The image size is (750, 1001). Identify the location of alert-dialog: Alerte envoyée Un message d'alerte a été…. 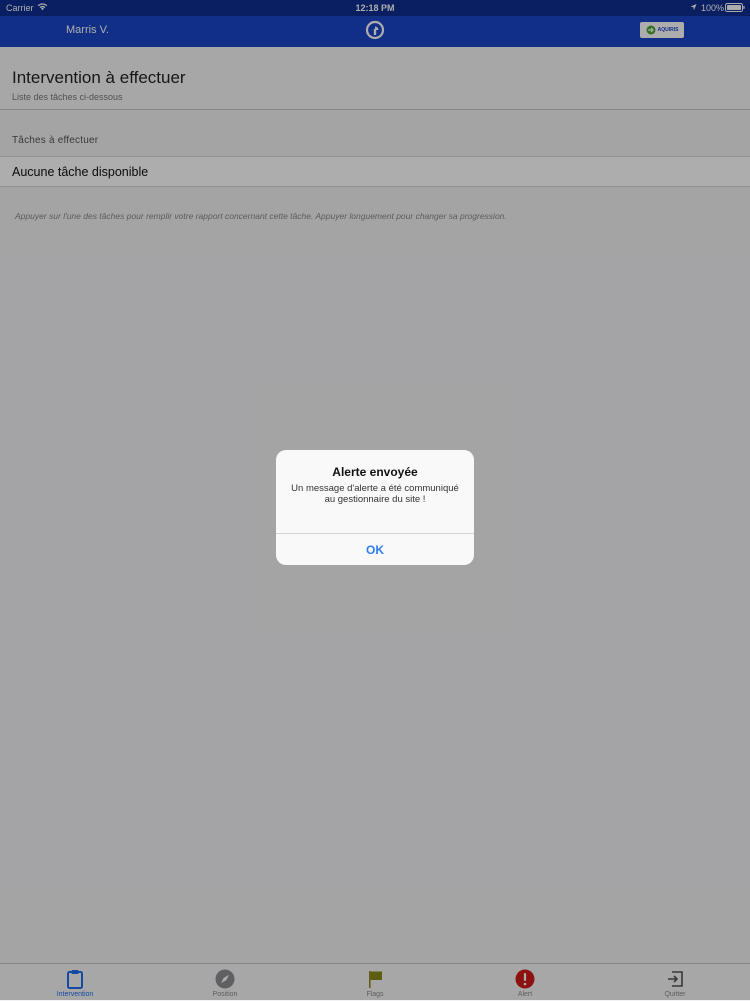
(375, 507).